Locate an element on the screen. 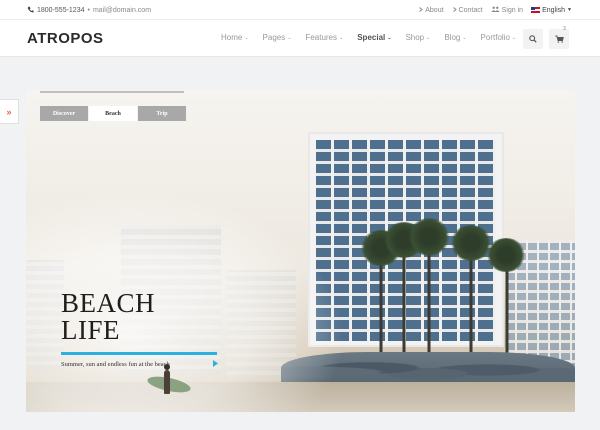 The image size is (600, 430). surfer-body is located at coordinates (167, 382).